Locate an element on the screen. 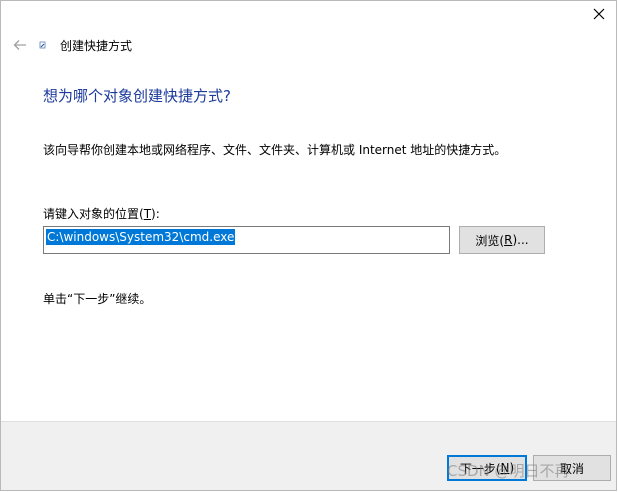  wizard-header: 创建快捷方式 is located at coordinates (71, 45).